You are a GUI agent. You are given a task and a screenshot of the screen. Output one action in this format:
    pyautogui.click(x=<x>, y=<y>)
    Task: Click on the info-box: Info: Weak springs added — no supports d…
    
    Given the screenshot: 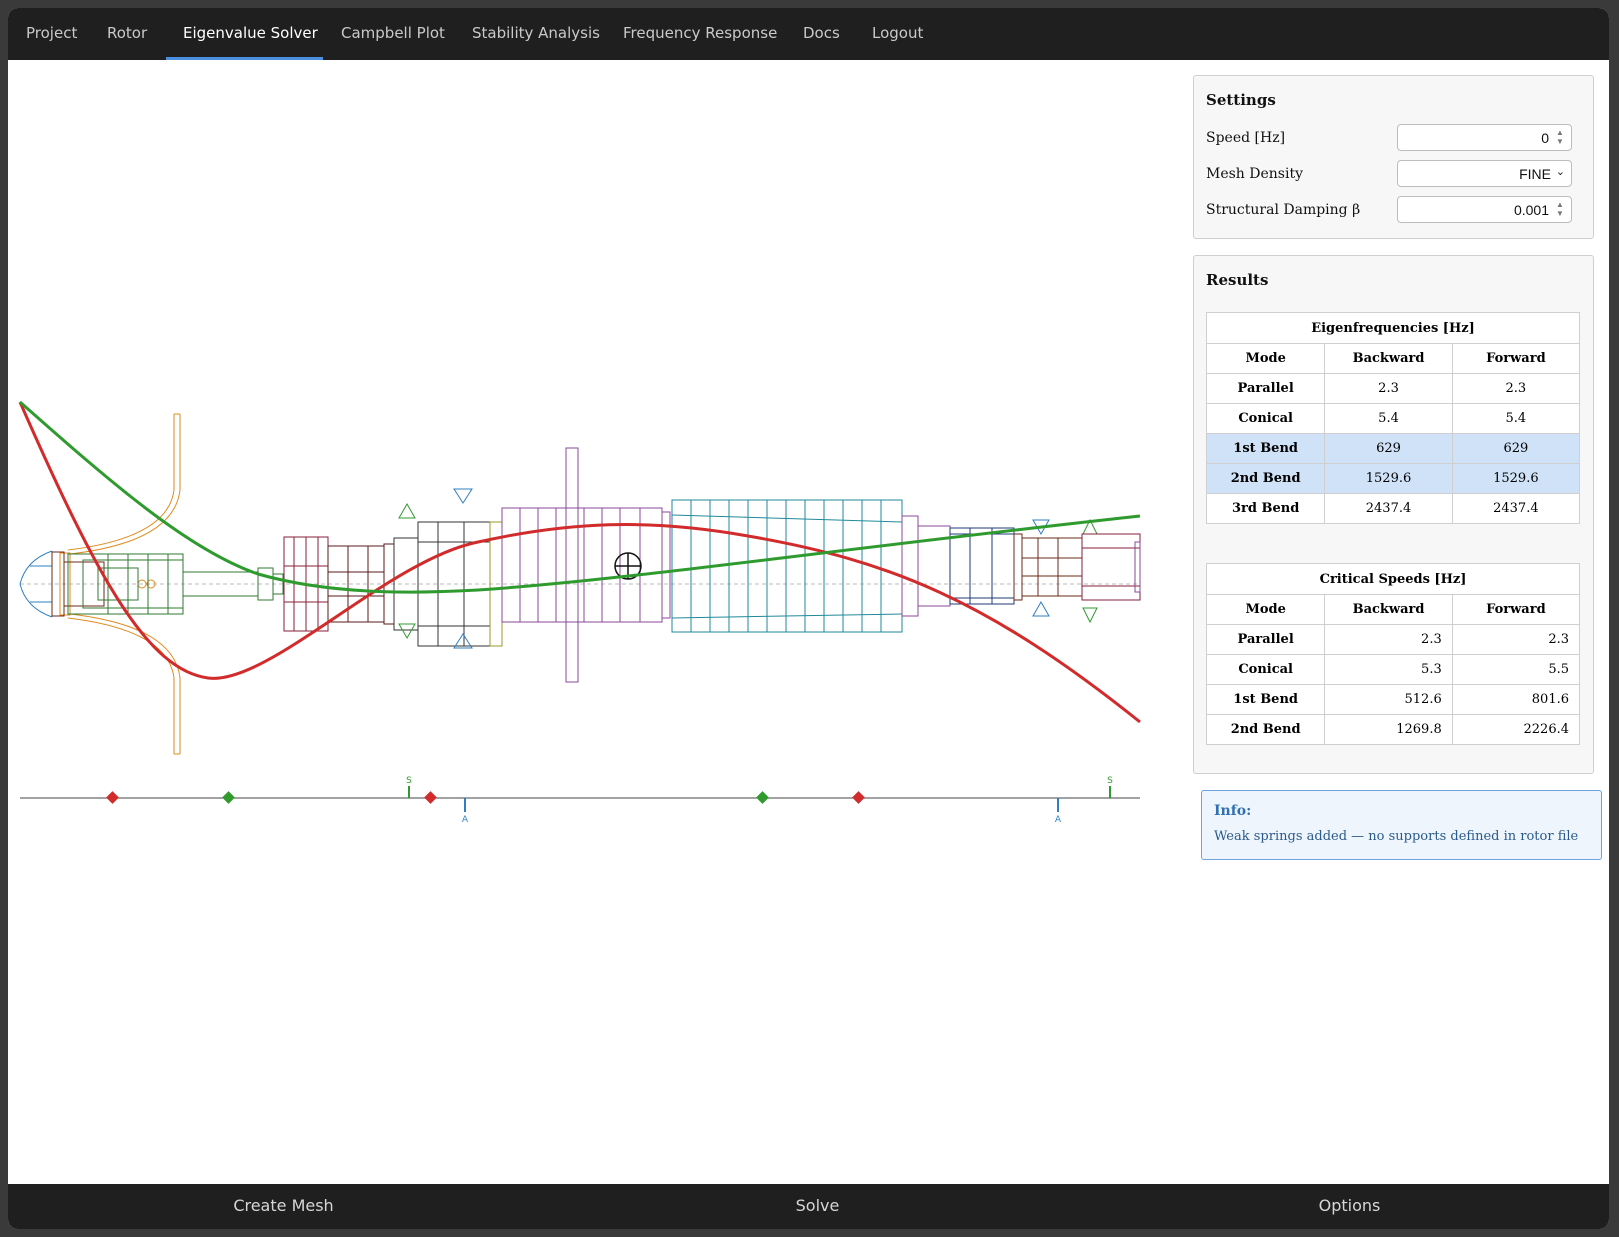 What is the action you would take?
    pyautogui.click(x=1401, y=825)
    